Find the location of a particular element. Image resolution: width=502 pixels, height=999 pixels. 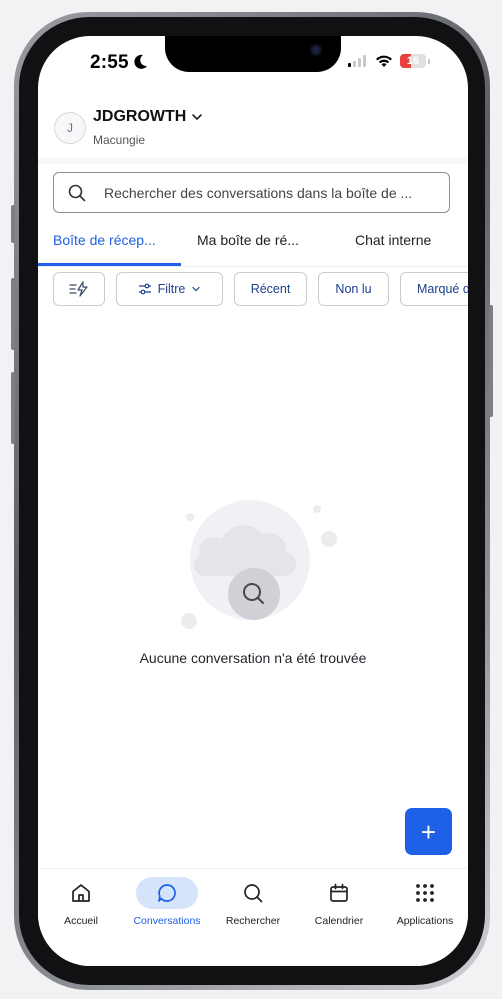

silent-switch is located at coordinates (13, 224).